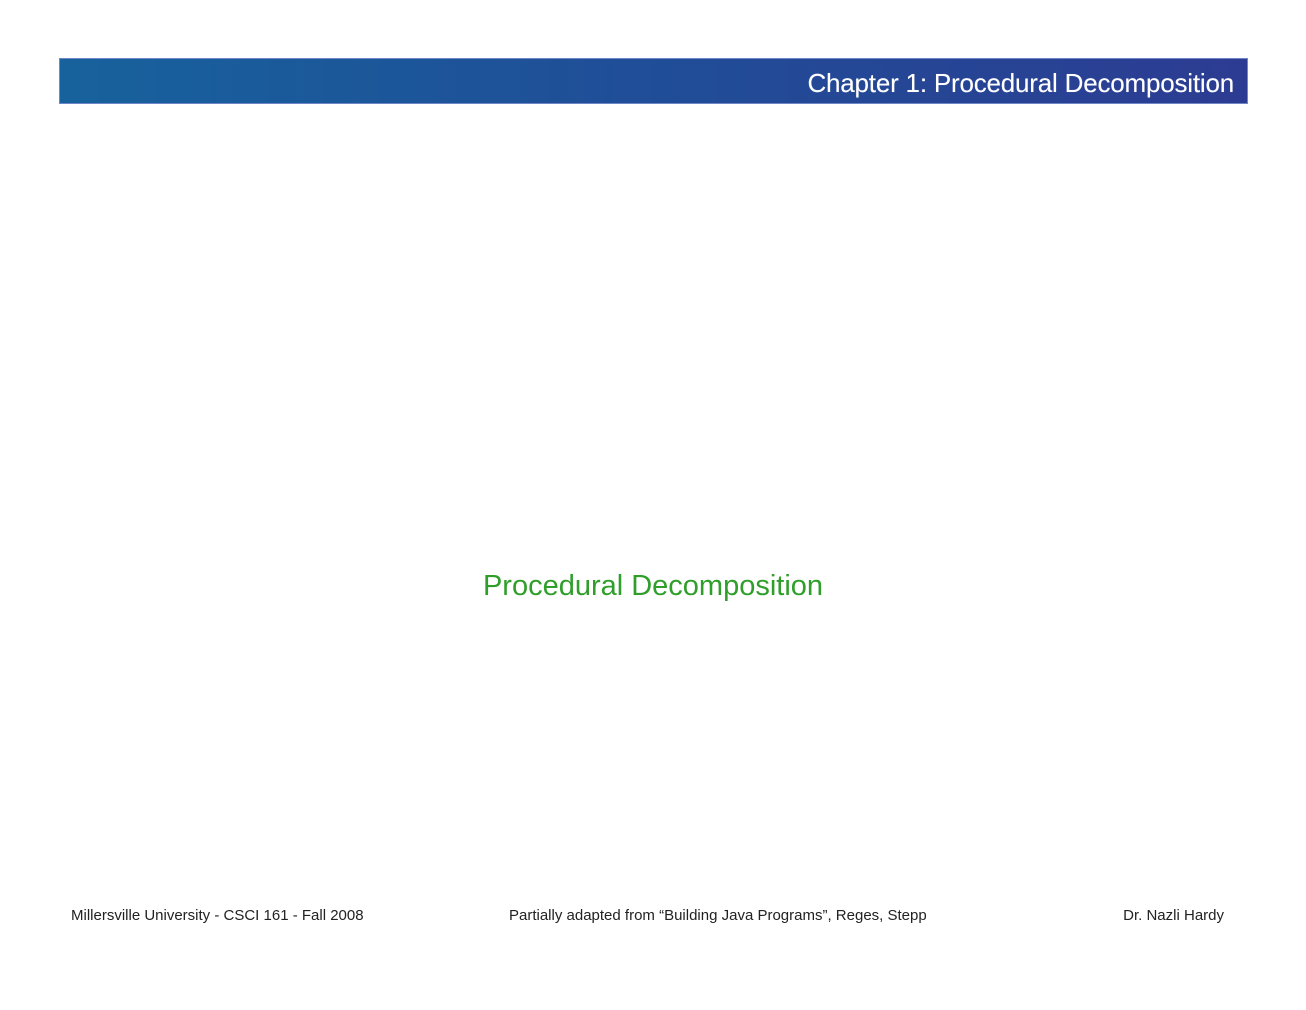 The width and height of the screenshot is (1306, 1010). I want to click on footer-author: Dr. Nazli Hardy, so click(1173, 915).